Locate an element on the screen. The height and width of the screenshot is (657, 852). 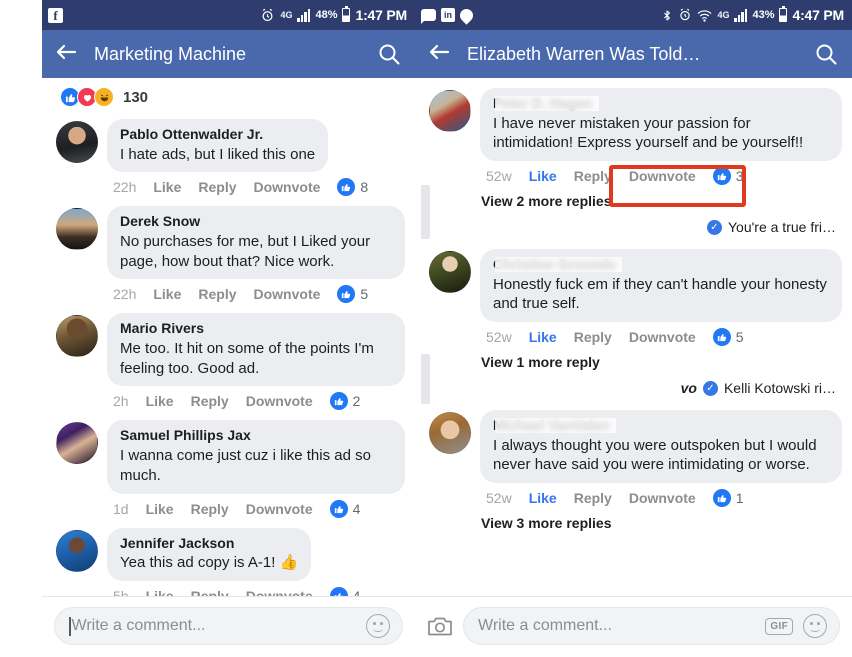
gif-button: GIF is located at coordinates (779, 626).